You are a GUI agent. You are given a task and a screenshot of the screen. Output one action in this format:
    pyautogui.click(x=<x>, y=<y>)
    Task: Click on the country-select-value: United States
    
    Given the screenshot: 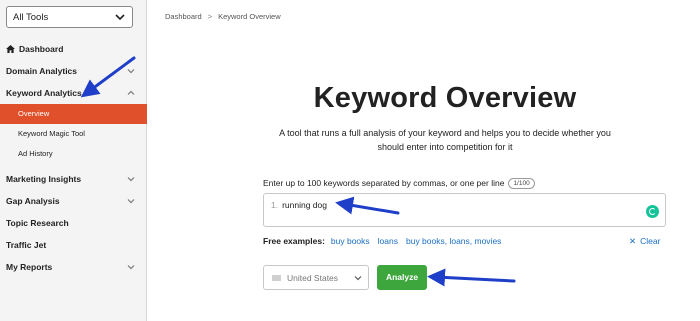 What is the action you would take?
    pyautogui.click(x=313, y=278)
    